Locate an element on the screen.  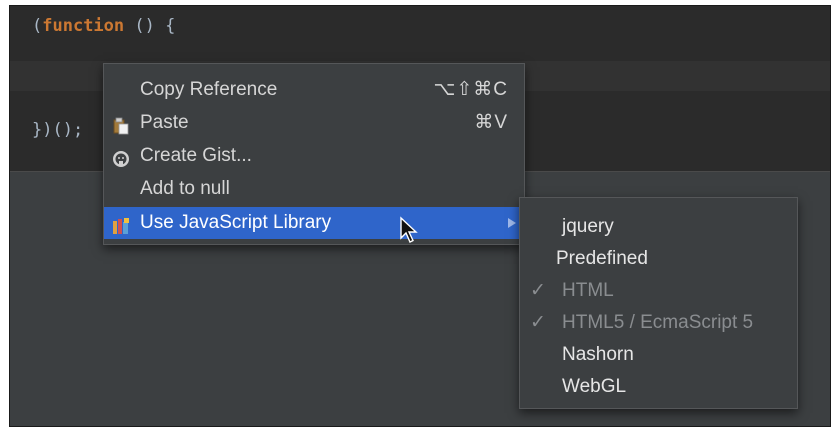
code-keyword: function is located at coordinates (83, 26).